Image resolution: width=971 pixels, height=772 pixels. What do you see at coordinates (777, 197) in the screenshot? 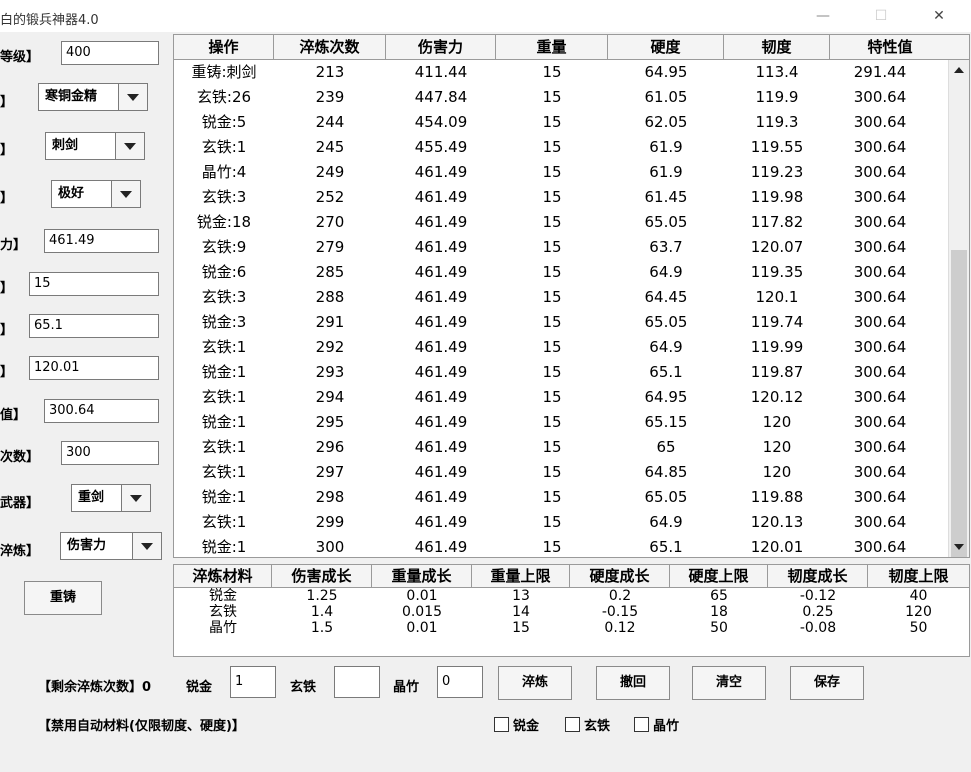
I see `table-cell: 119.98` at bounding box center [777, 197].